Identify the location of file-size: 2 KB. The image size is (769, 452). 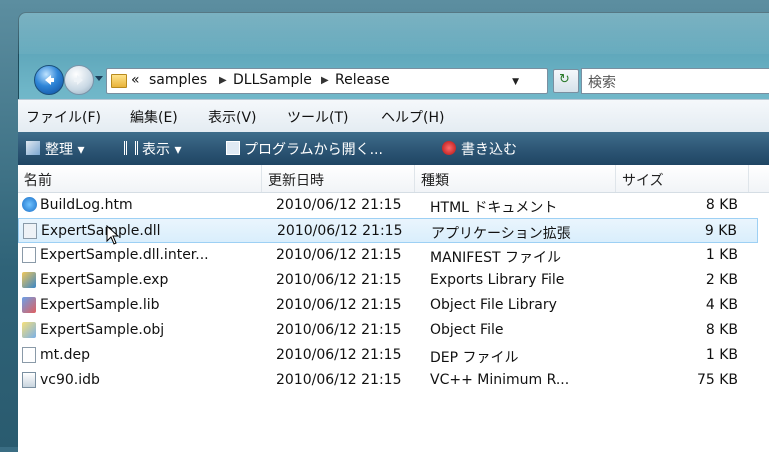
(721, 280).